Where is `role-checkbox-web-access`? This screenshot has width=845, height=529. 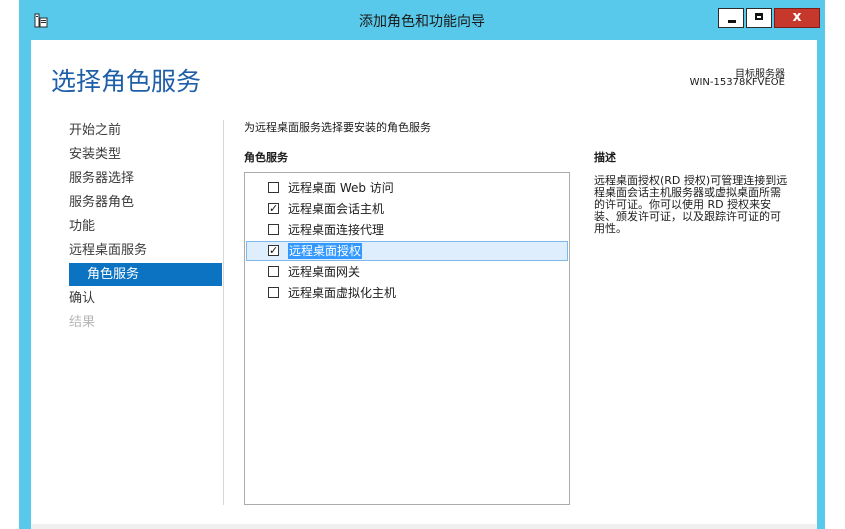
role-checkbox-web-access is located at coordinates (273, 187).